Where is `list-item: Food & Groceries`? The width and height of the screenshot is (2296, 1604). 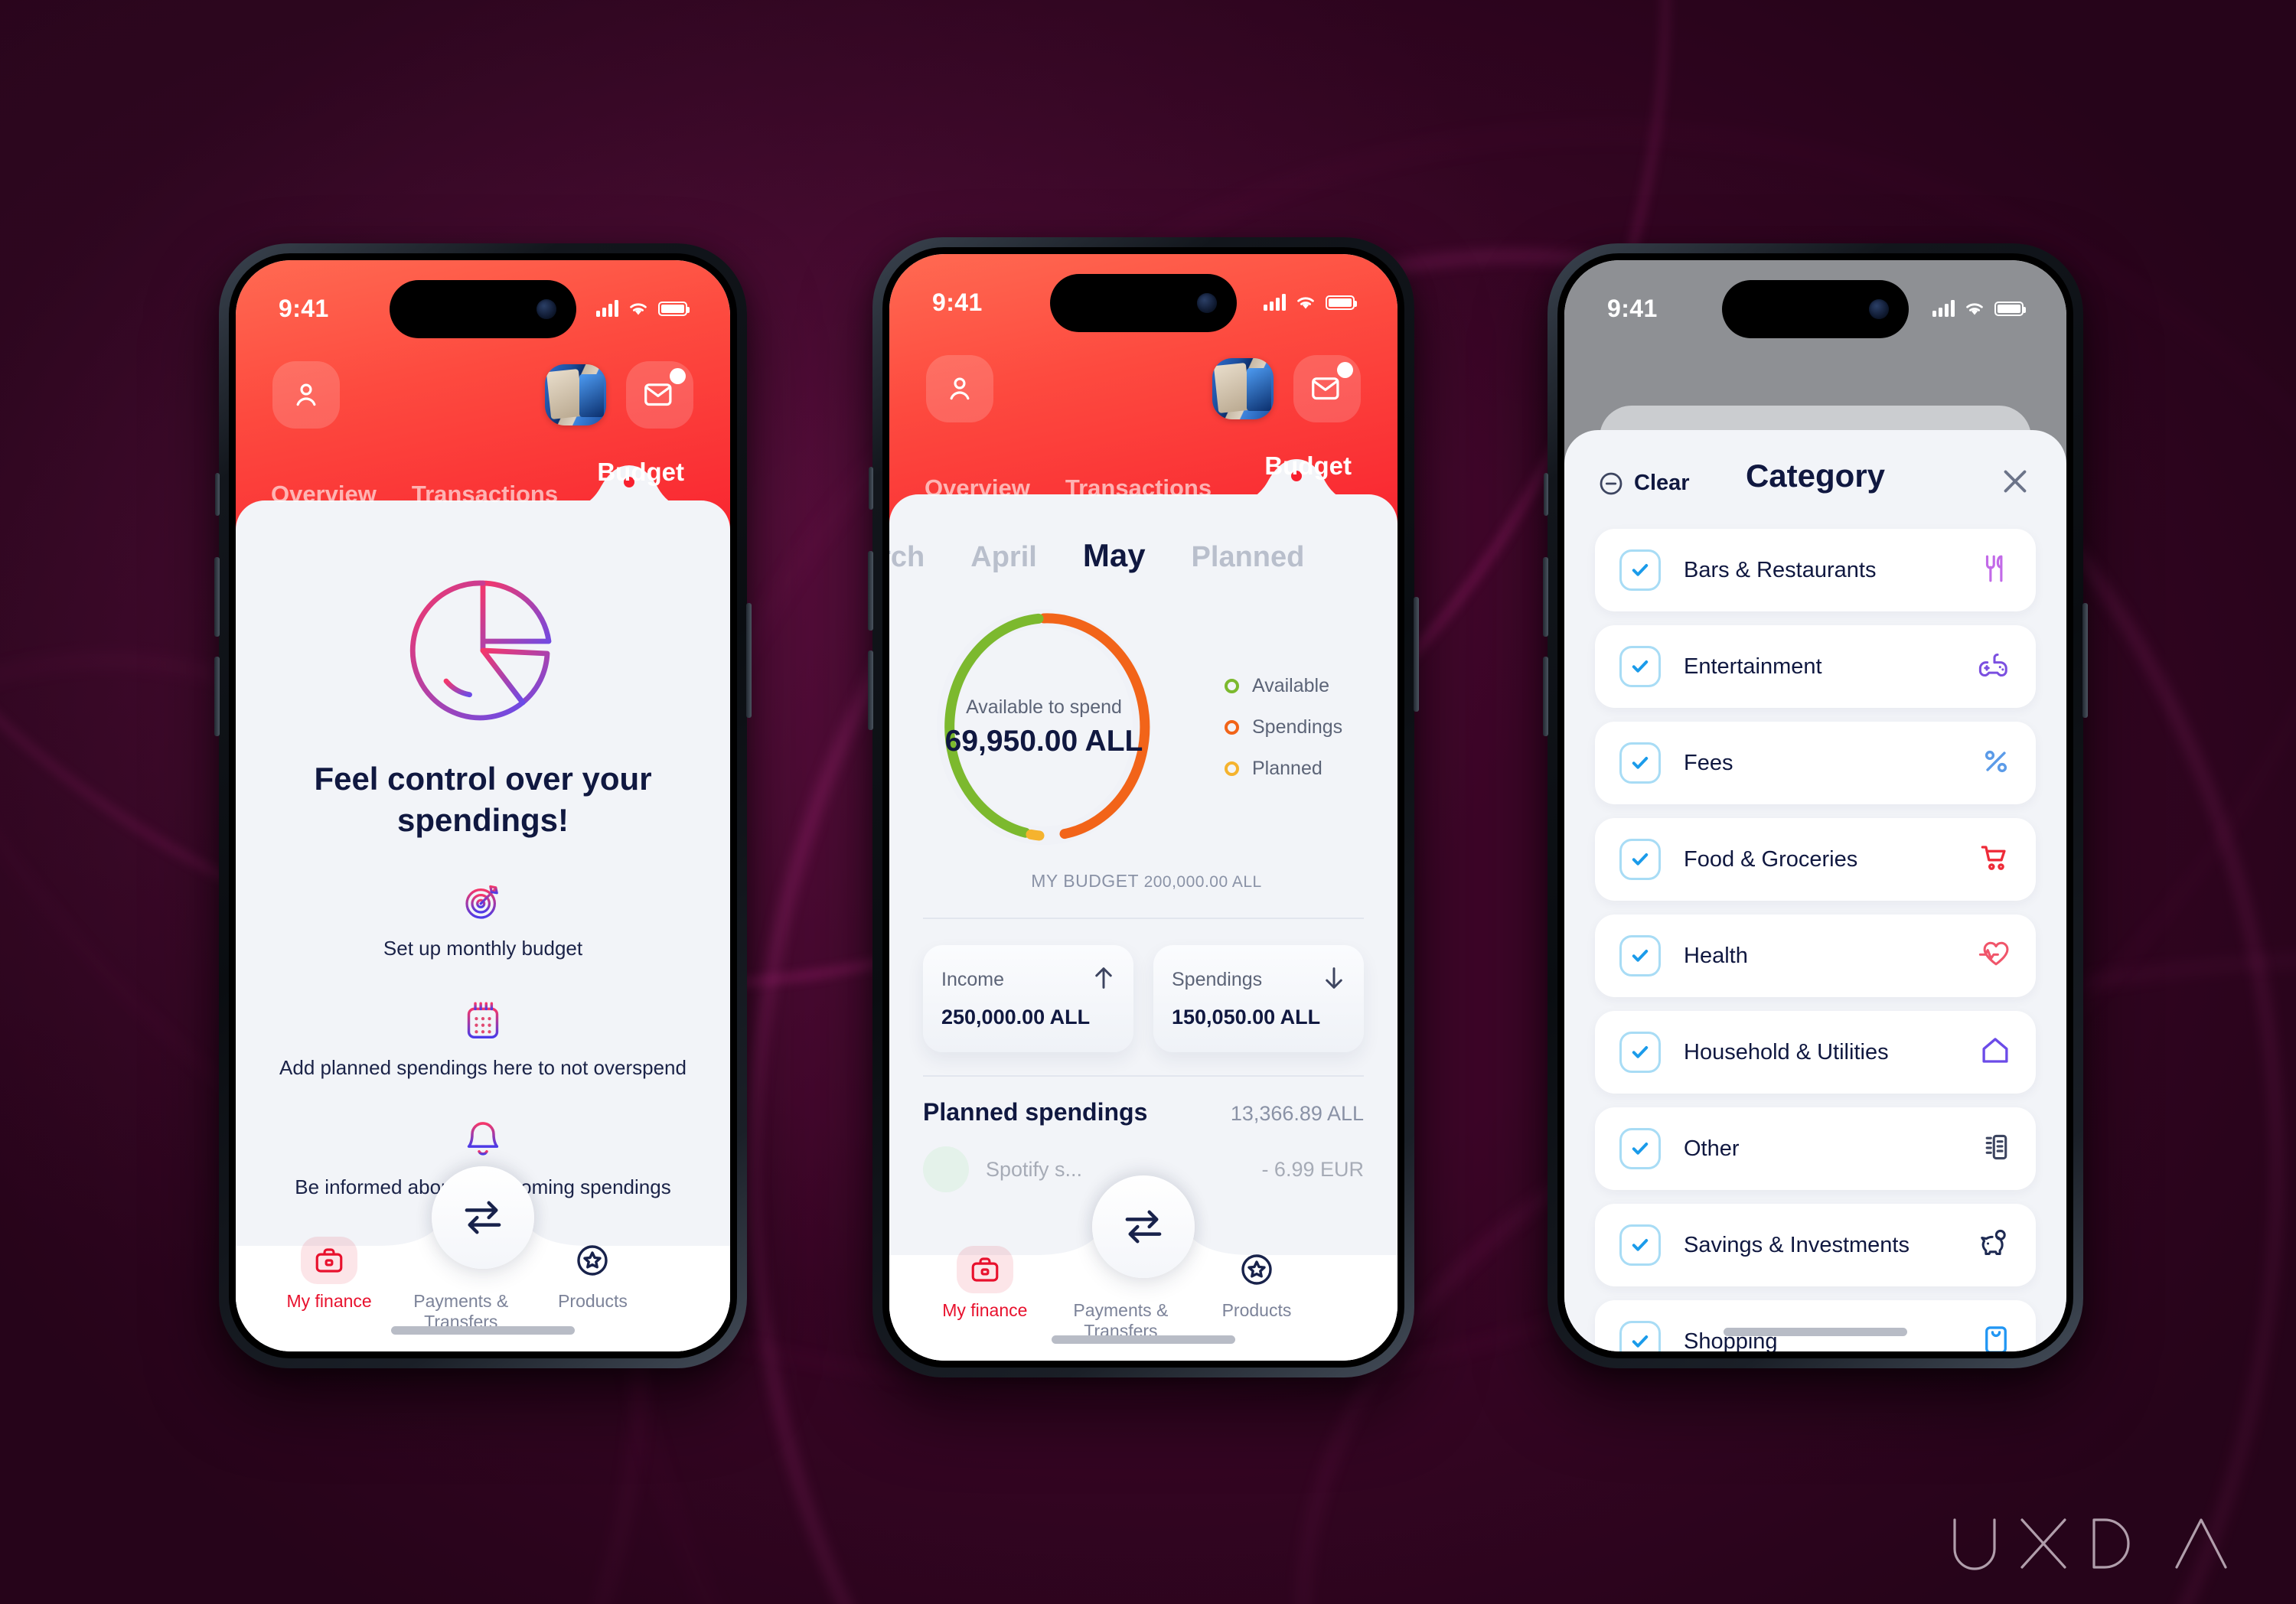
list-item: Food & Groceries is located at coordinates (1815, 860).